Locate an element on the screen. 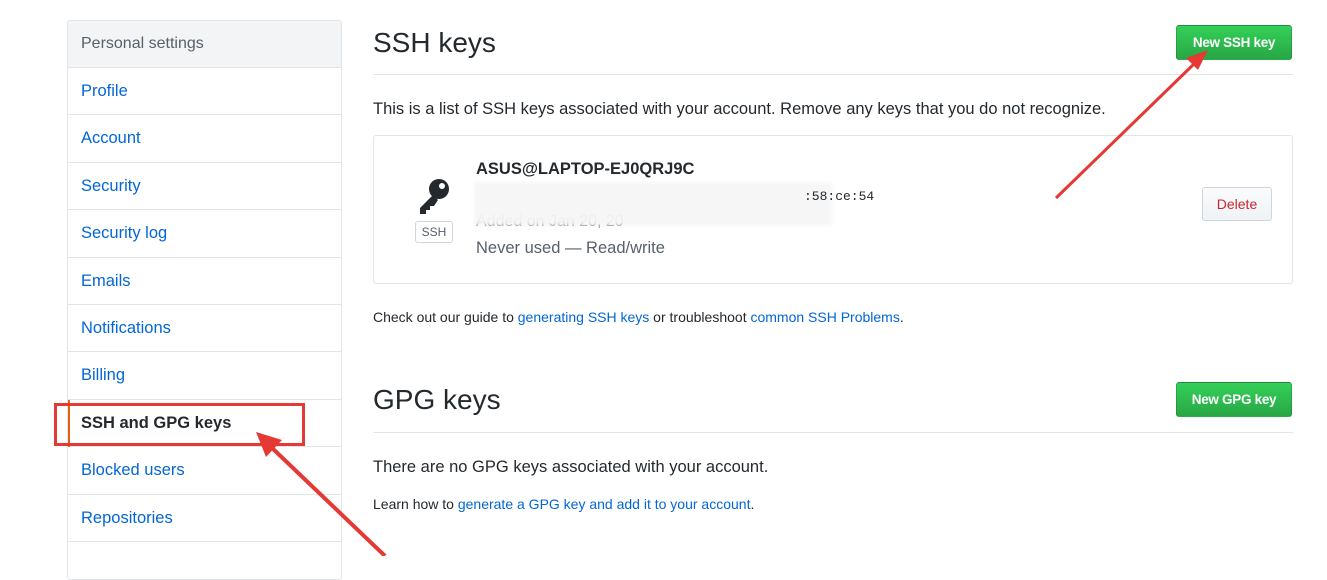 This screenshot has height=580, width=1327. sidebar-item-blocked-users: Blocked users is located at coordinates (204, 471).